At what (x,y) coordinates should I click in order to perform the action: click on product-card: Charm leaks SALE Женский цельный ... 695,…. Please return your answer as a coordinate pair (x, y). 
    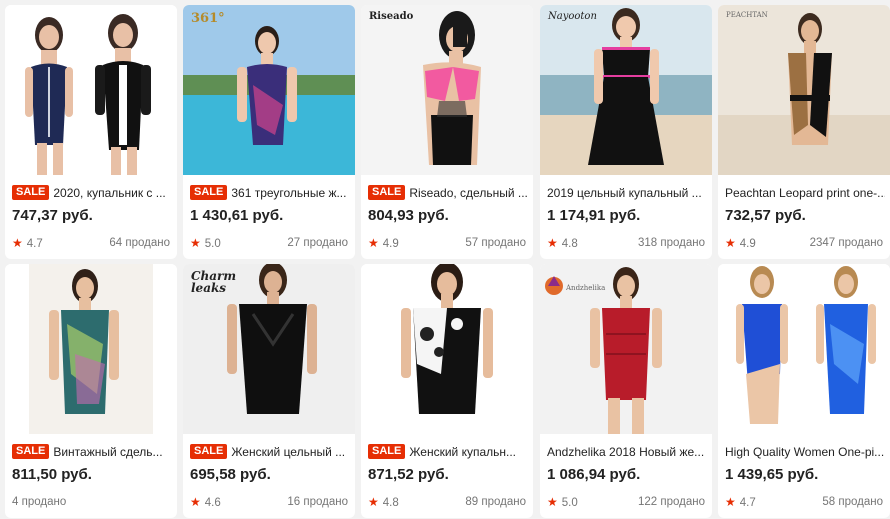
    Looking at the image, I should click on (269, 391).